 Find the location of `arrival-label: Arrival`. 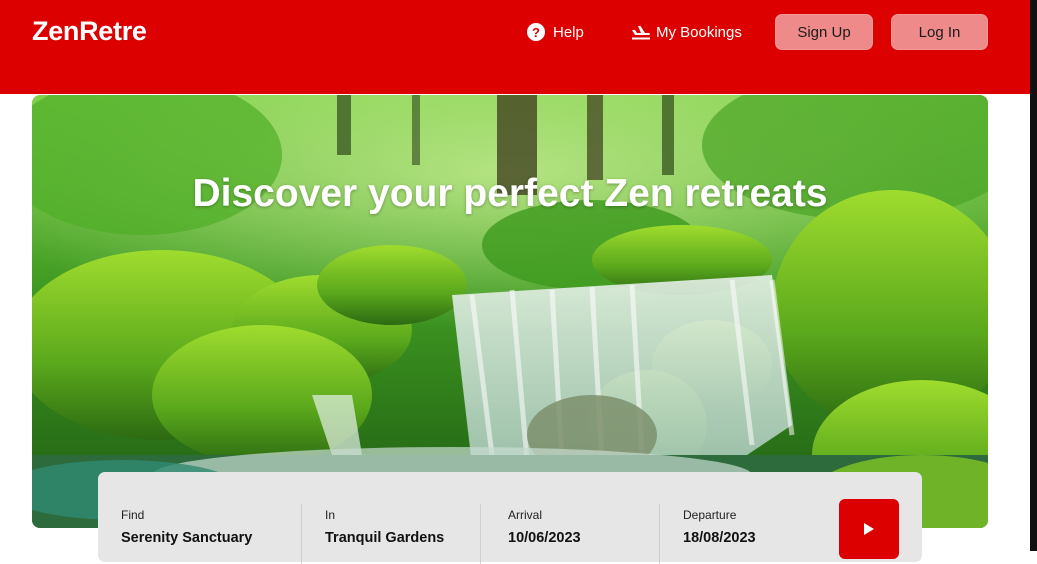

arrival-label: Arrival is located at coordinates (525, 515).